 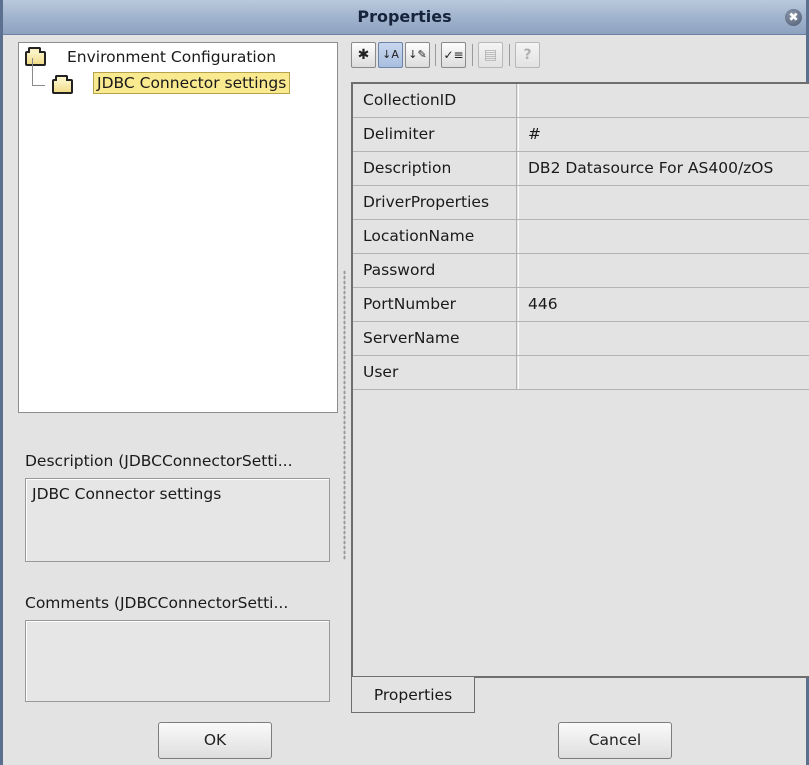 I want to click on property-row-driverproperties: DriverProperties, so click(x=581, y=203).